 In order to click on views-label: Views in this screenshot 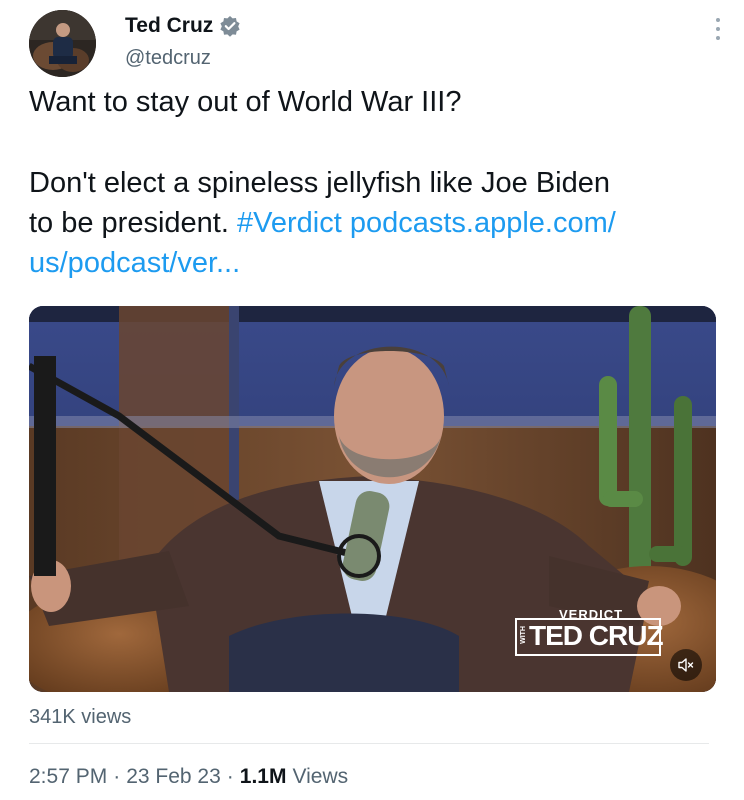, I will do `click(320, 776)`.